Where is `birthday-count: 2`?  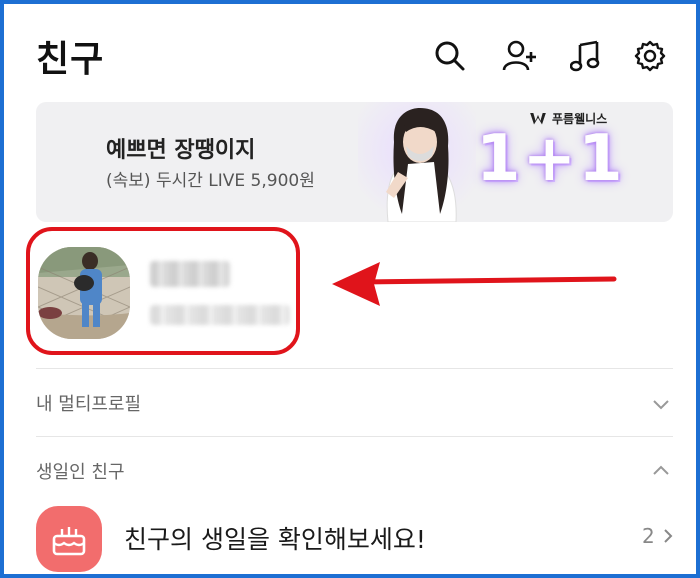 birthday-count: 2 is located at coordinates (658, 536).